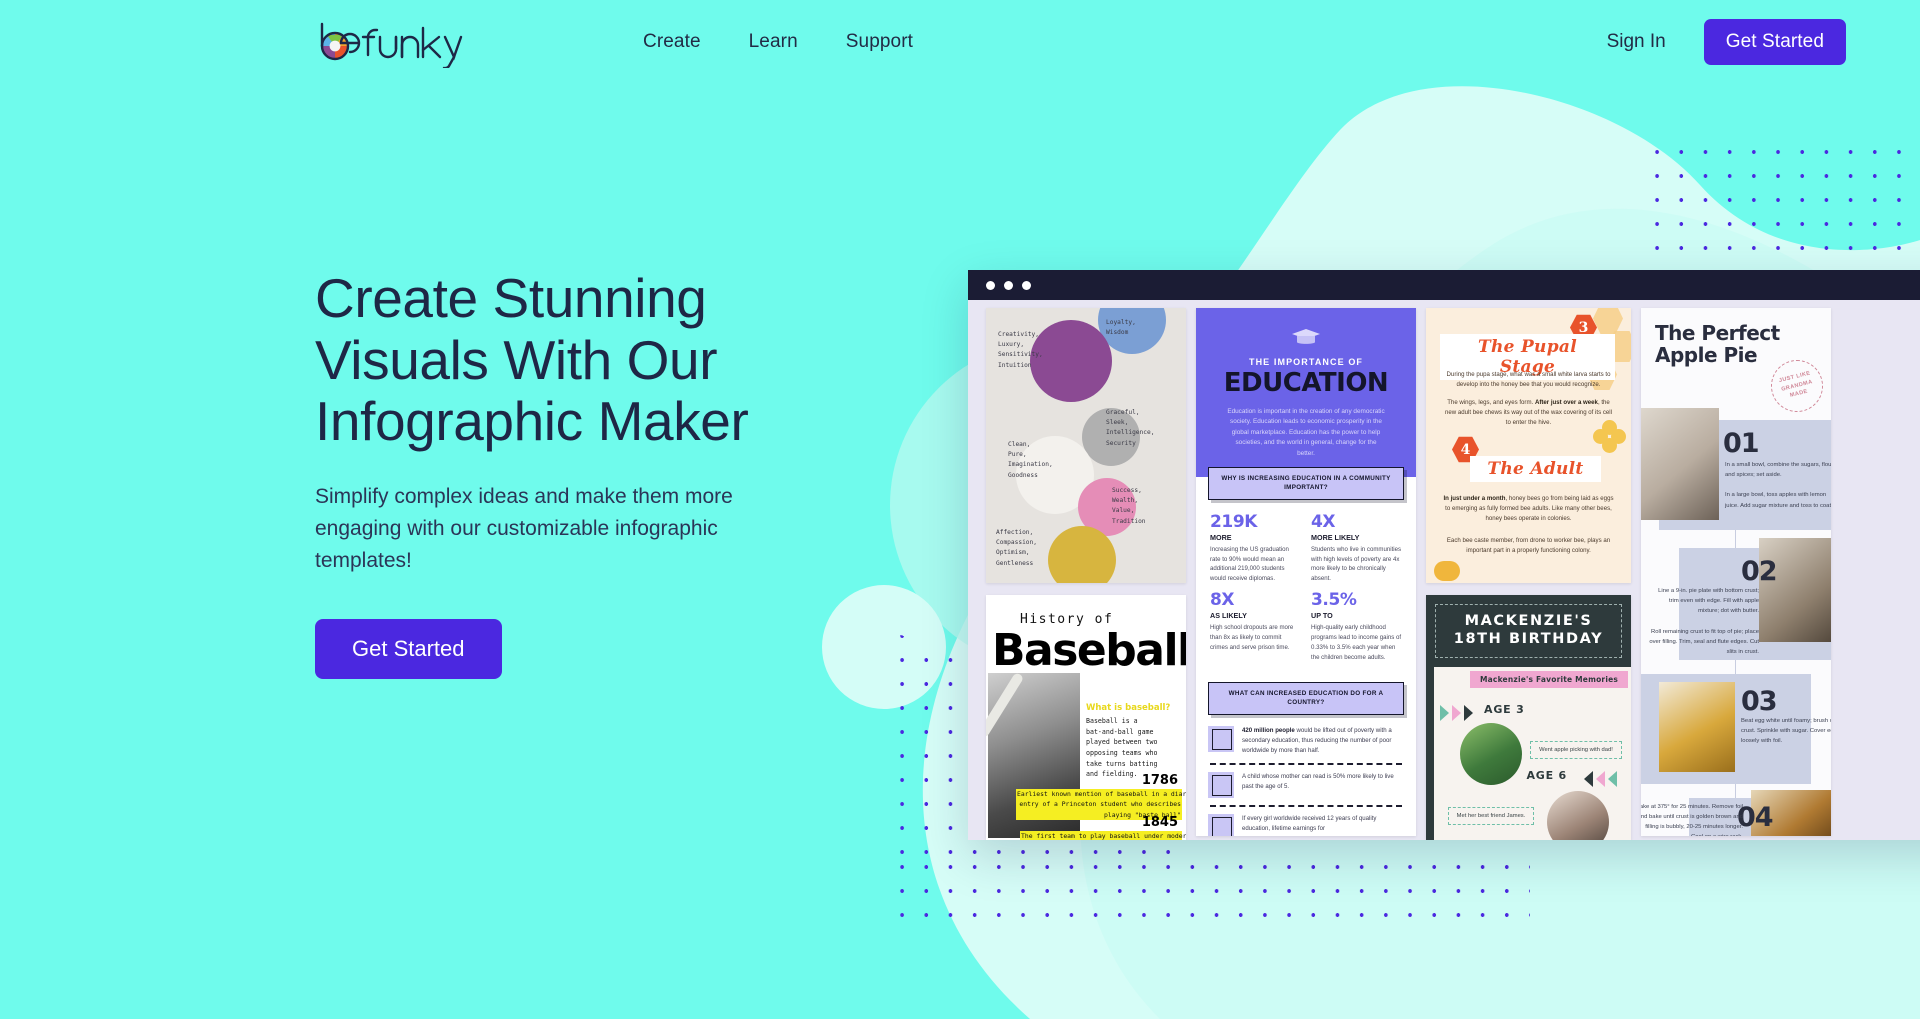 The width and height of the screenshot is (1920, 1019). I want to click on aperture-icon, so click(391, 45).